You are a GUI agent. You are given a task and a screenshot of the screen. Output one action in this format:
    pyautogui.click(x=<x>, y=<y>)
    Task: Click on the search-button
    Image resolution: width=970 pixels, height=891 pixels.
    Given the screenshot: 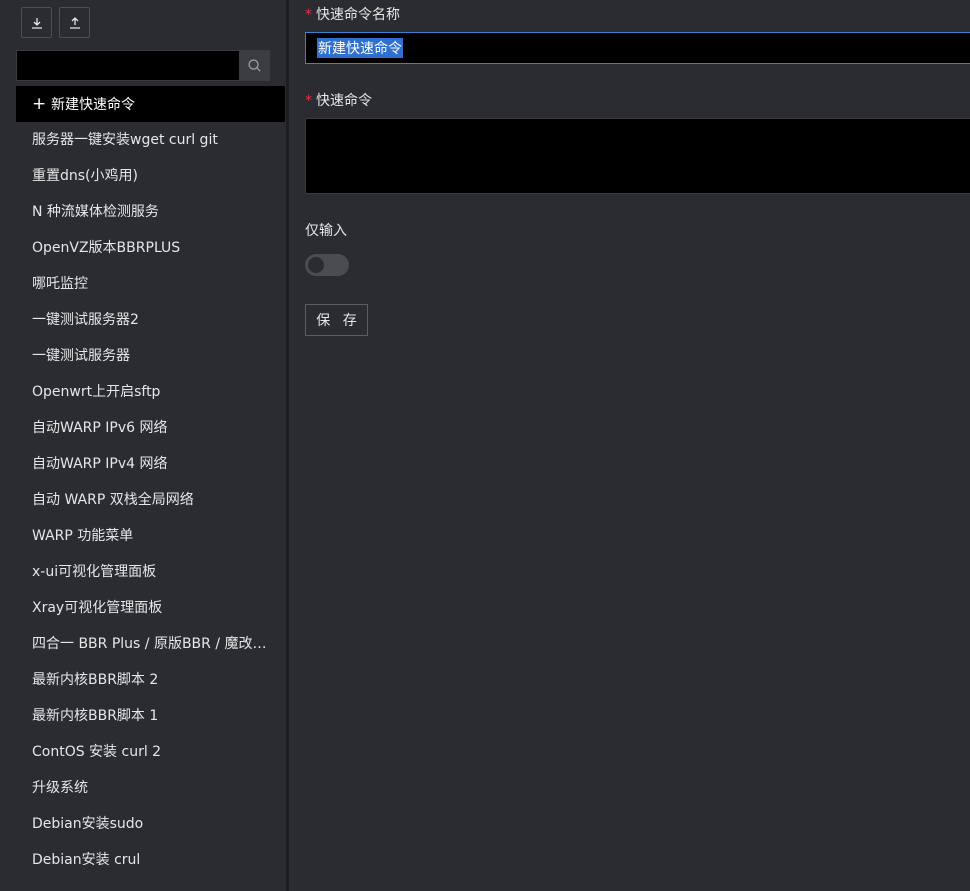 What is the action you would take?
    pyautogui.click(x=254, y=65)
    